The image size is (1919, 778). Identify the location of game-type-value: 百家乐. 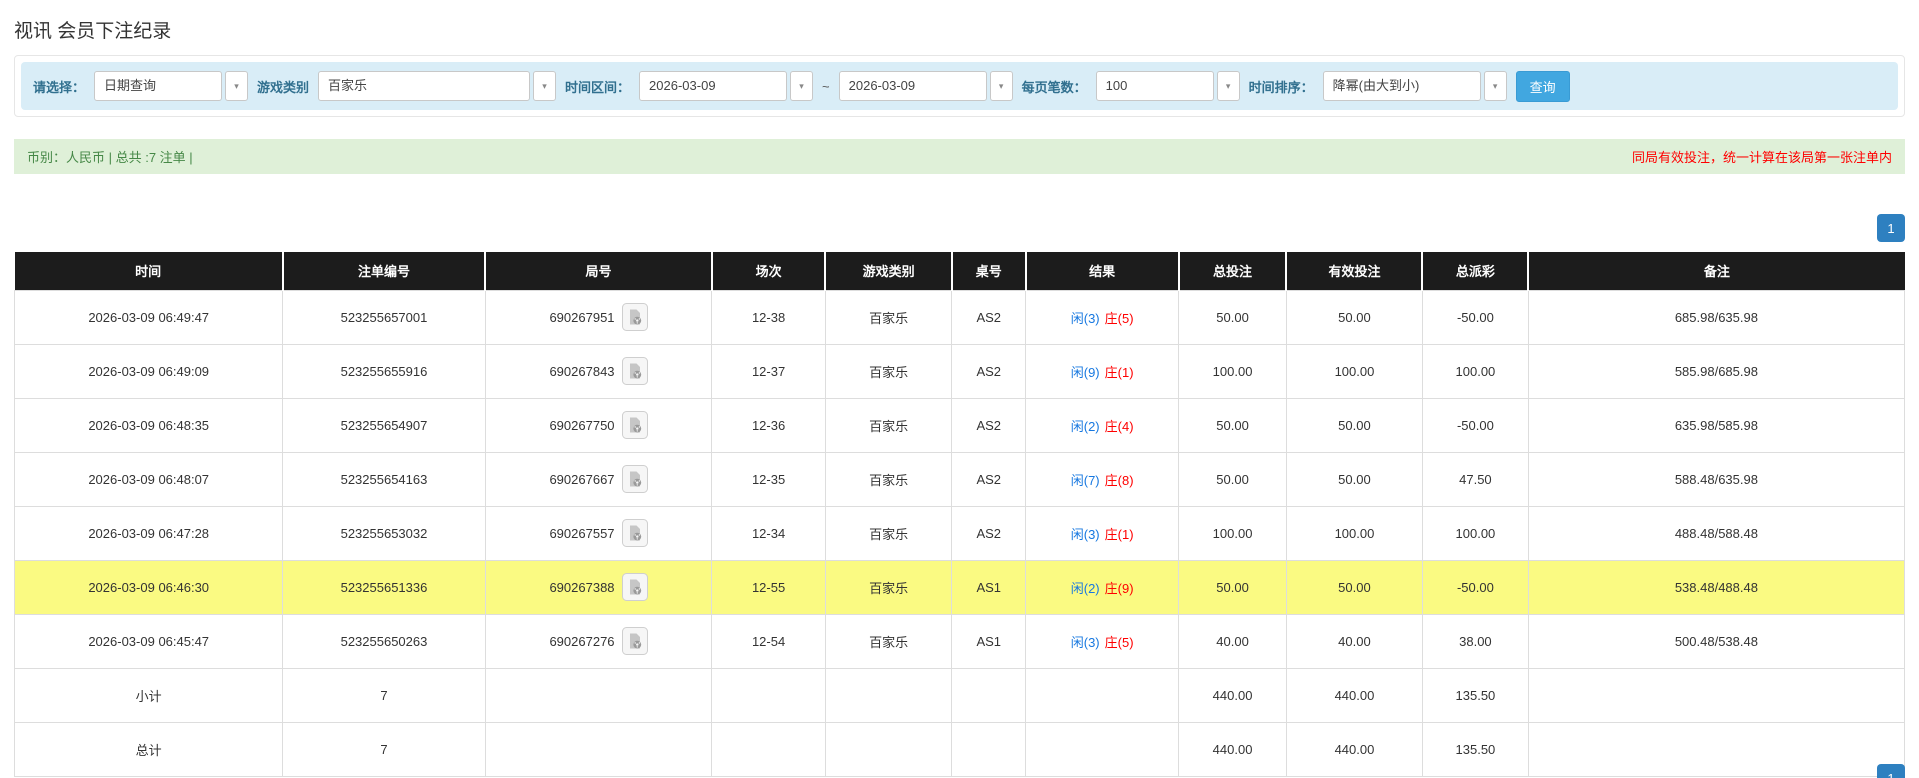
(424, 86).